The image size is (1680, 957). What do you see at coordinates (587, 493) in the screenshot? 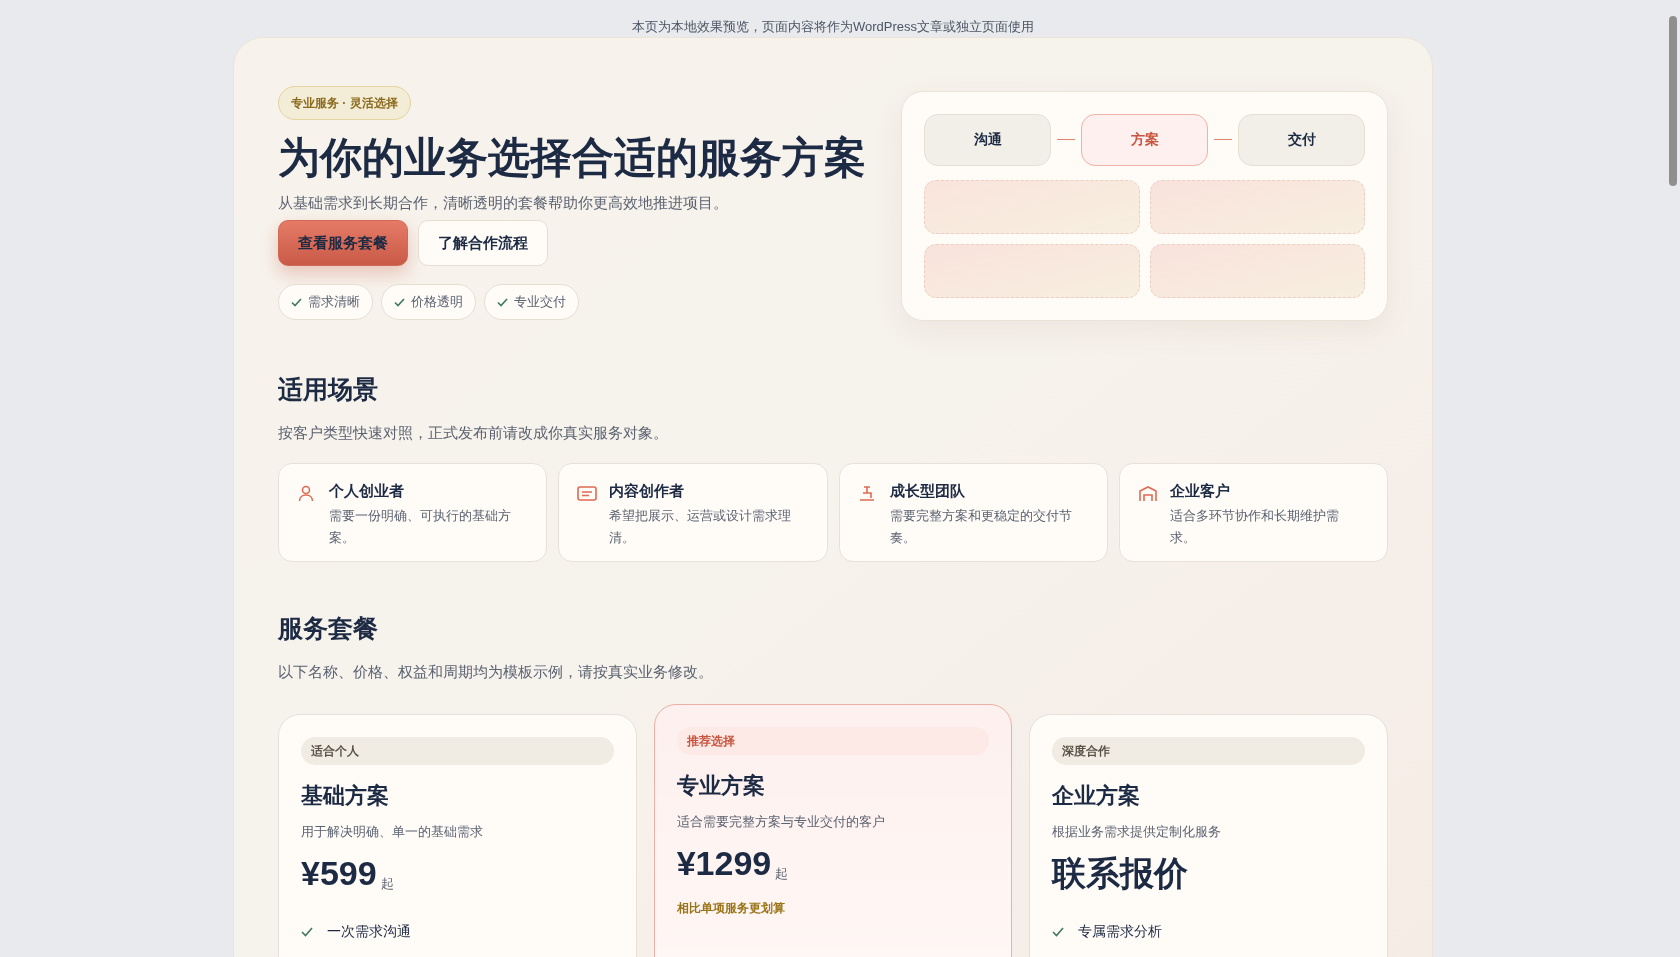
I see `message-icon` at bounding box center [587, 493].